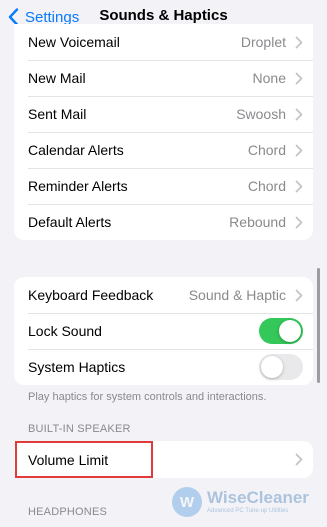 The width and height of the screenshot is (327, 527). I want to click on system-haptics-toggle, so click(281, 367).